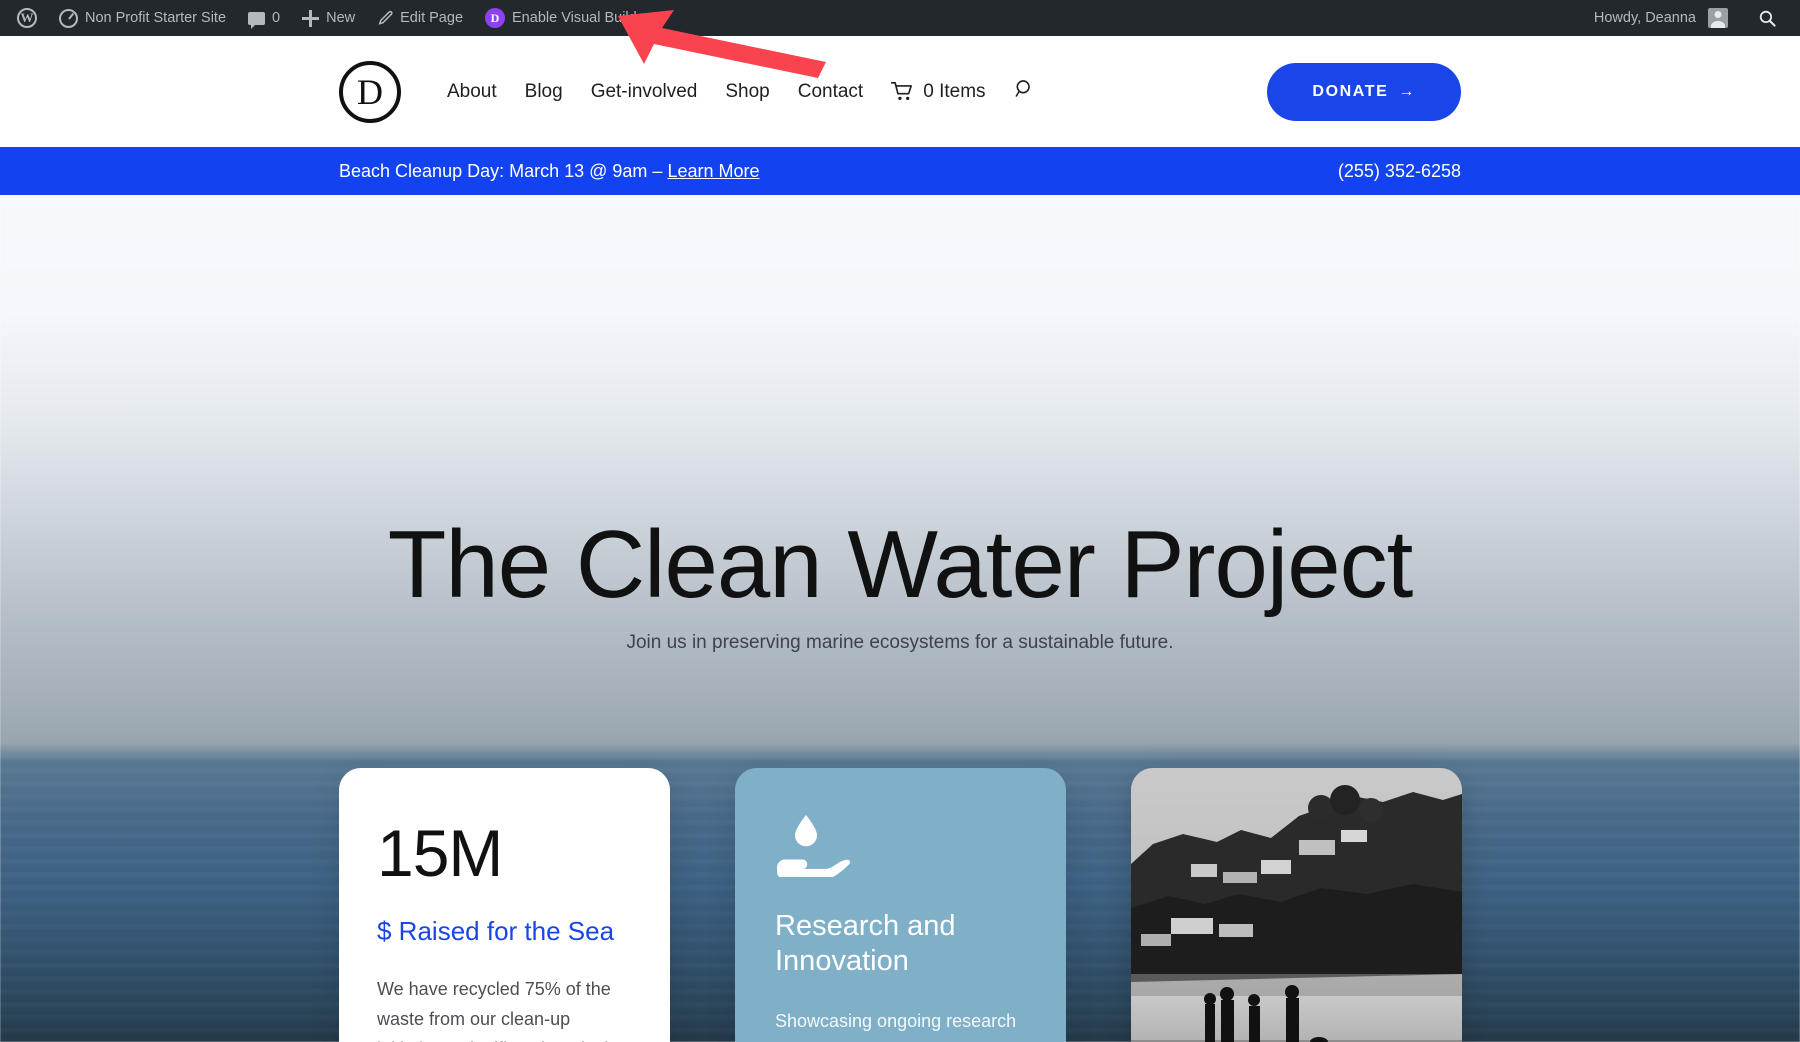 Image resolution: width=1800 pixels, height=1042 pixels. I want to click on site-name-menu: Non Profit Starter Site, so click(142, 18).